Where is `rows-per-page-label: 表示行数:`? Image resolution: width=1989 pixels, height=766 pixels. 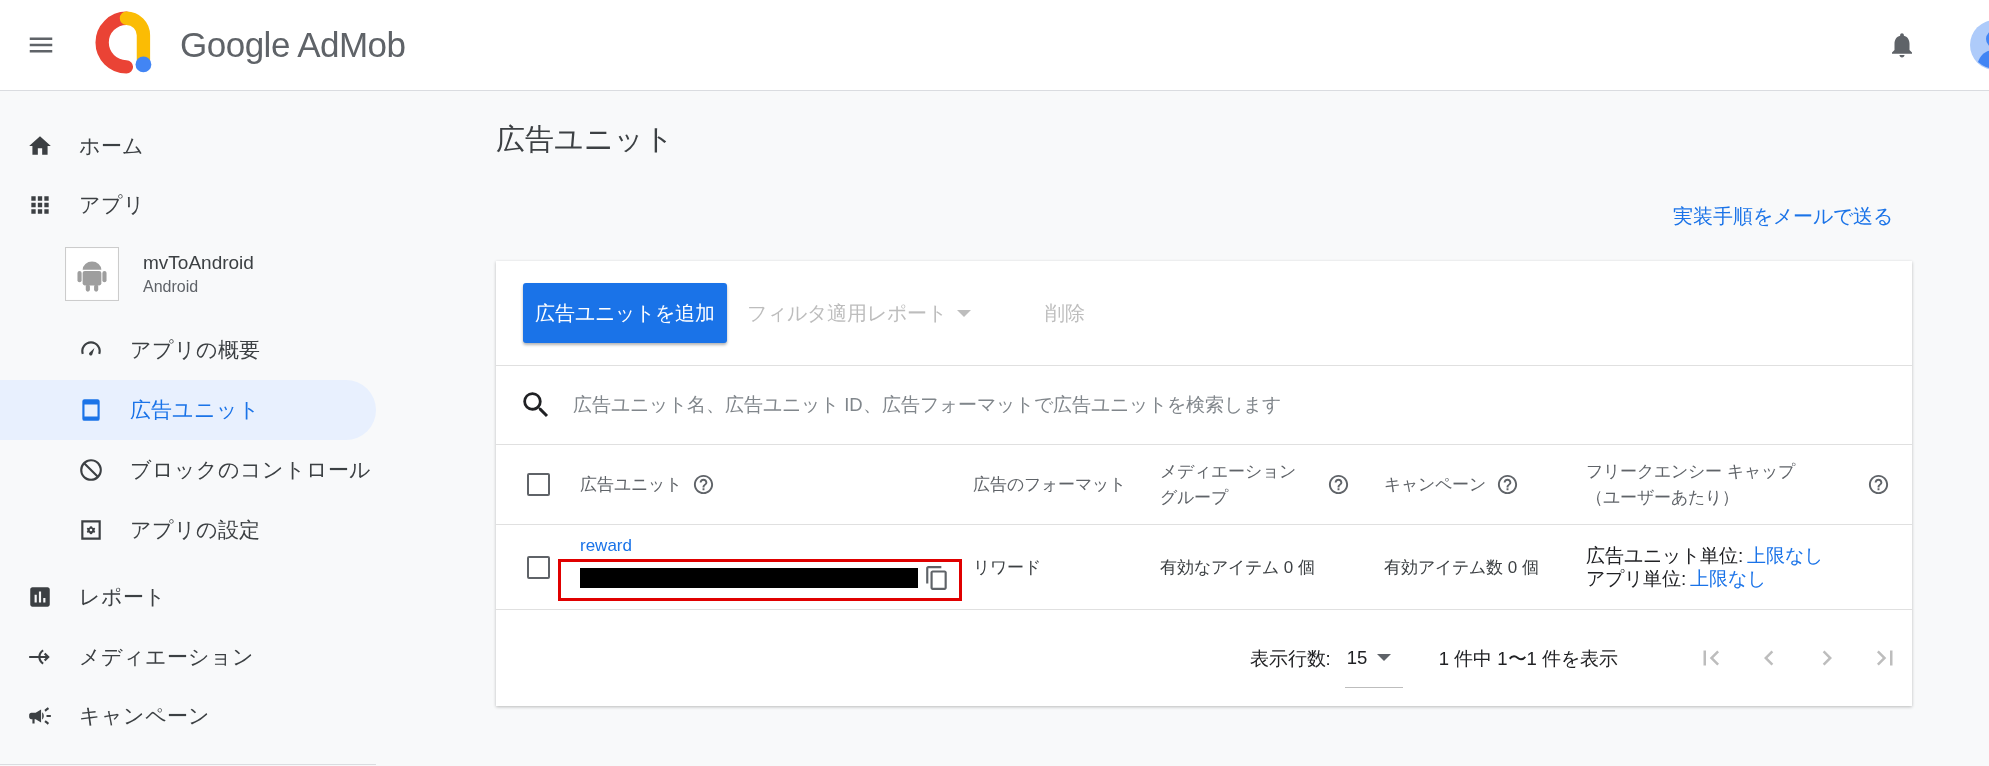 rows-per-page-label: 表示行数: is located at coordinates (1290, 658).